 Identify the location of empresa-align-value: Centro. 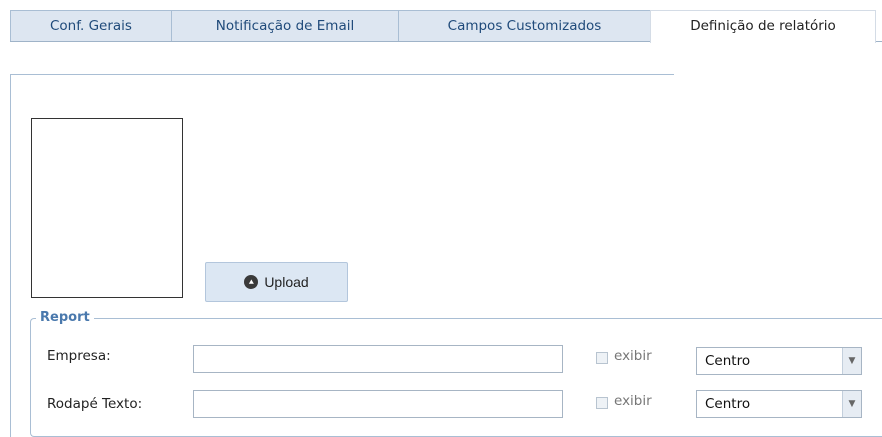
(728, 361).